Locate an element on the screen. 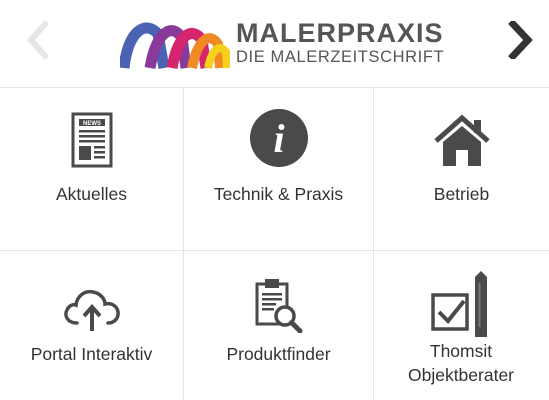  brand-logo-link: MALERPRAXIS DIE MALERZEITSCHRIFT is located at coordinates (285, 41).